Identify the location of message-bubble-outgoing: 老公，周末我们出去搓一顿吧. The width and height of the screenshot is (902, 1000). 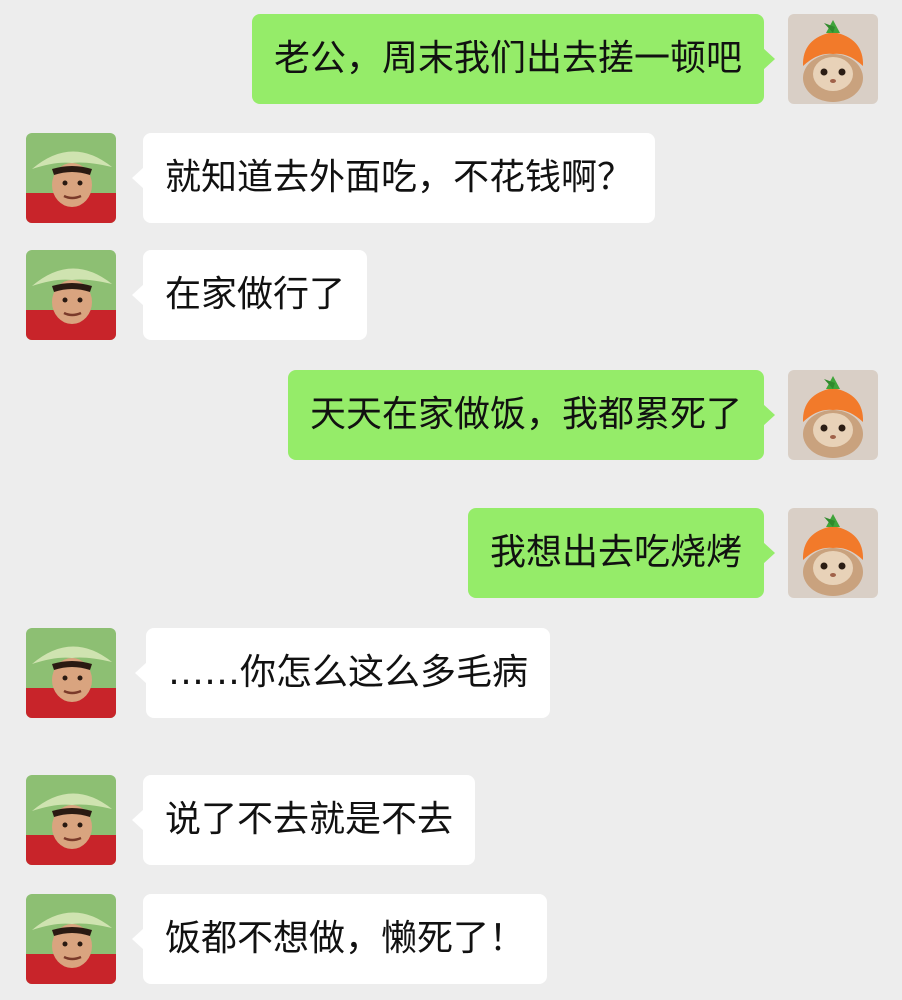
(513, 59).